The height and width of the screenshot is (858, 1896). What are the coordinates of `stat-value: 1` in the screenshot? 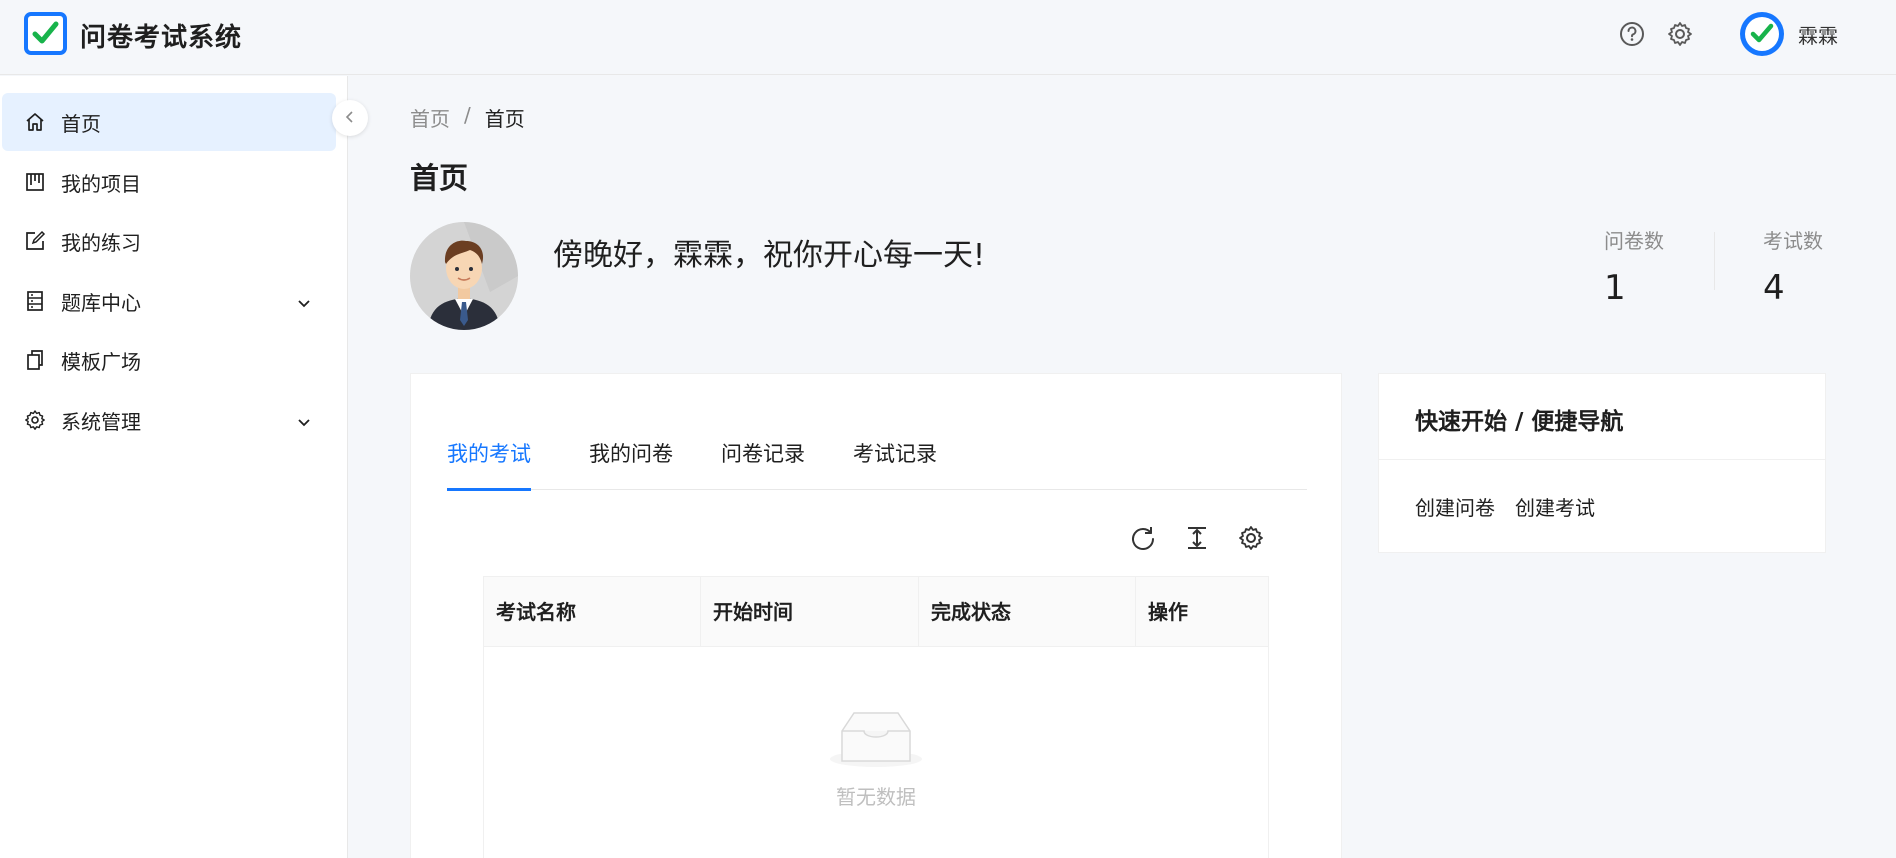 It's located at (1615, 288).